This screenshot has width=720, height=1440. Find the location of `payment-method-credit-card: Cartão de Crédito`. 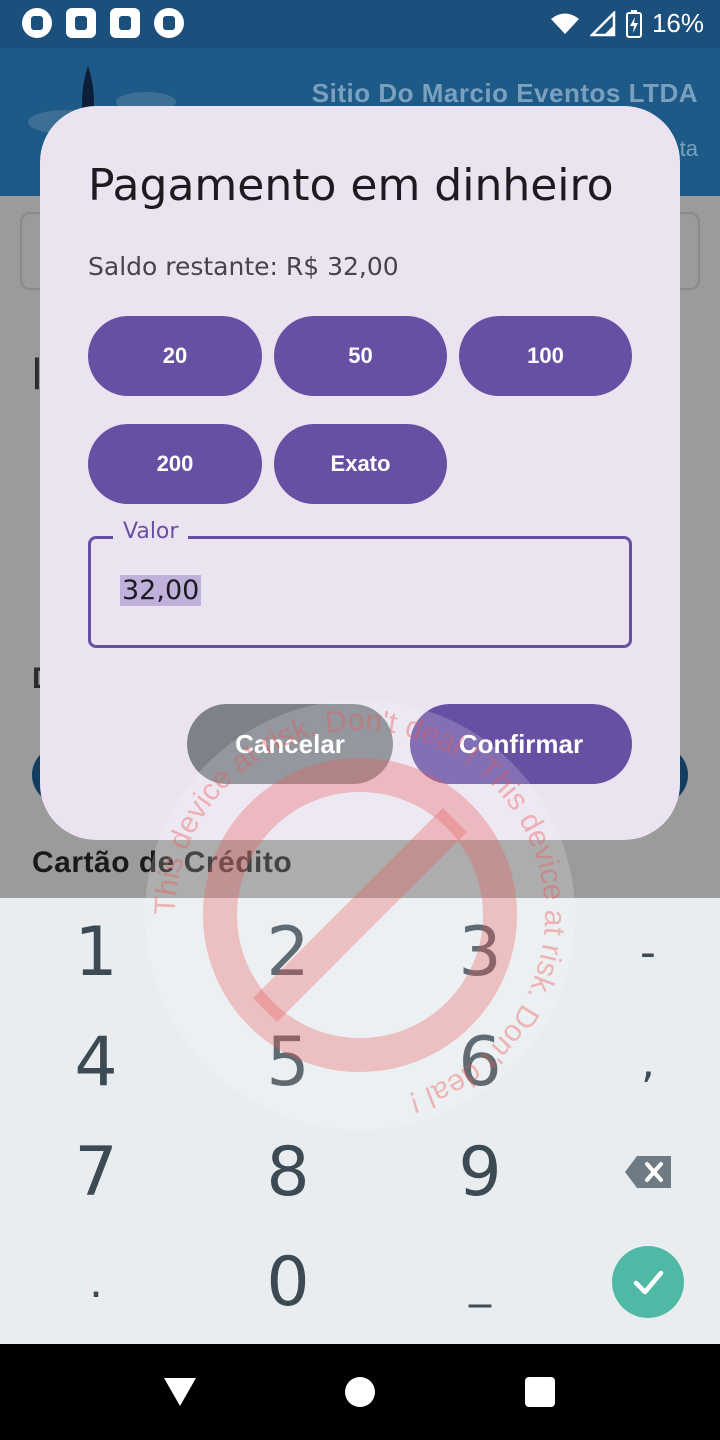

payment-method-credit-card: Cartão de Crédito is located at coordinates (162, 862).